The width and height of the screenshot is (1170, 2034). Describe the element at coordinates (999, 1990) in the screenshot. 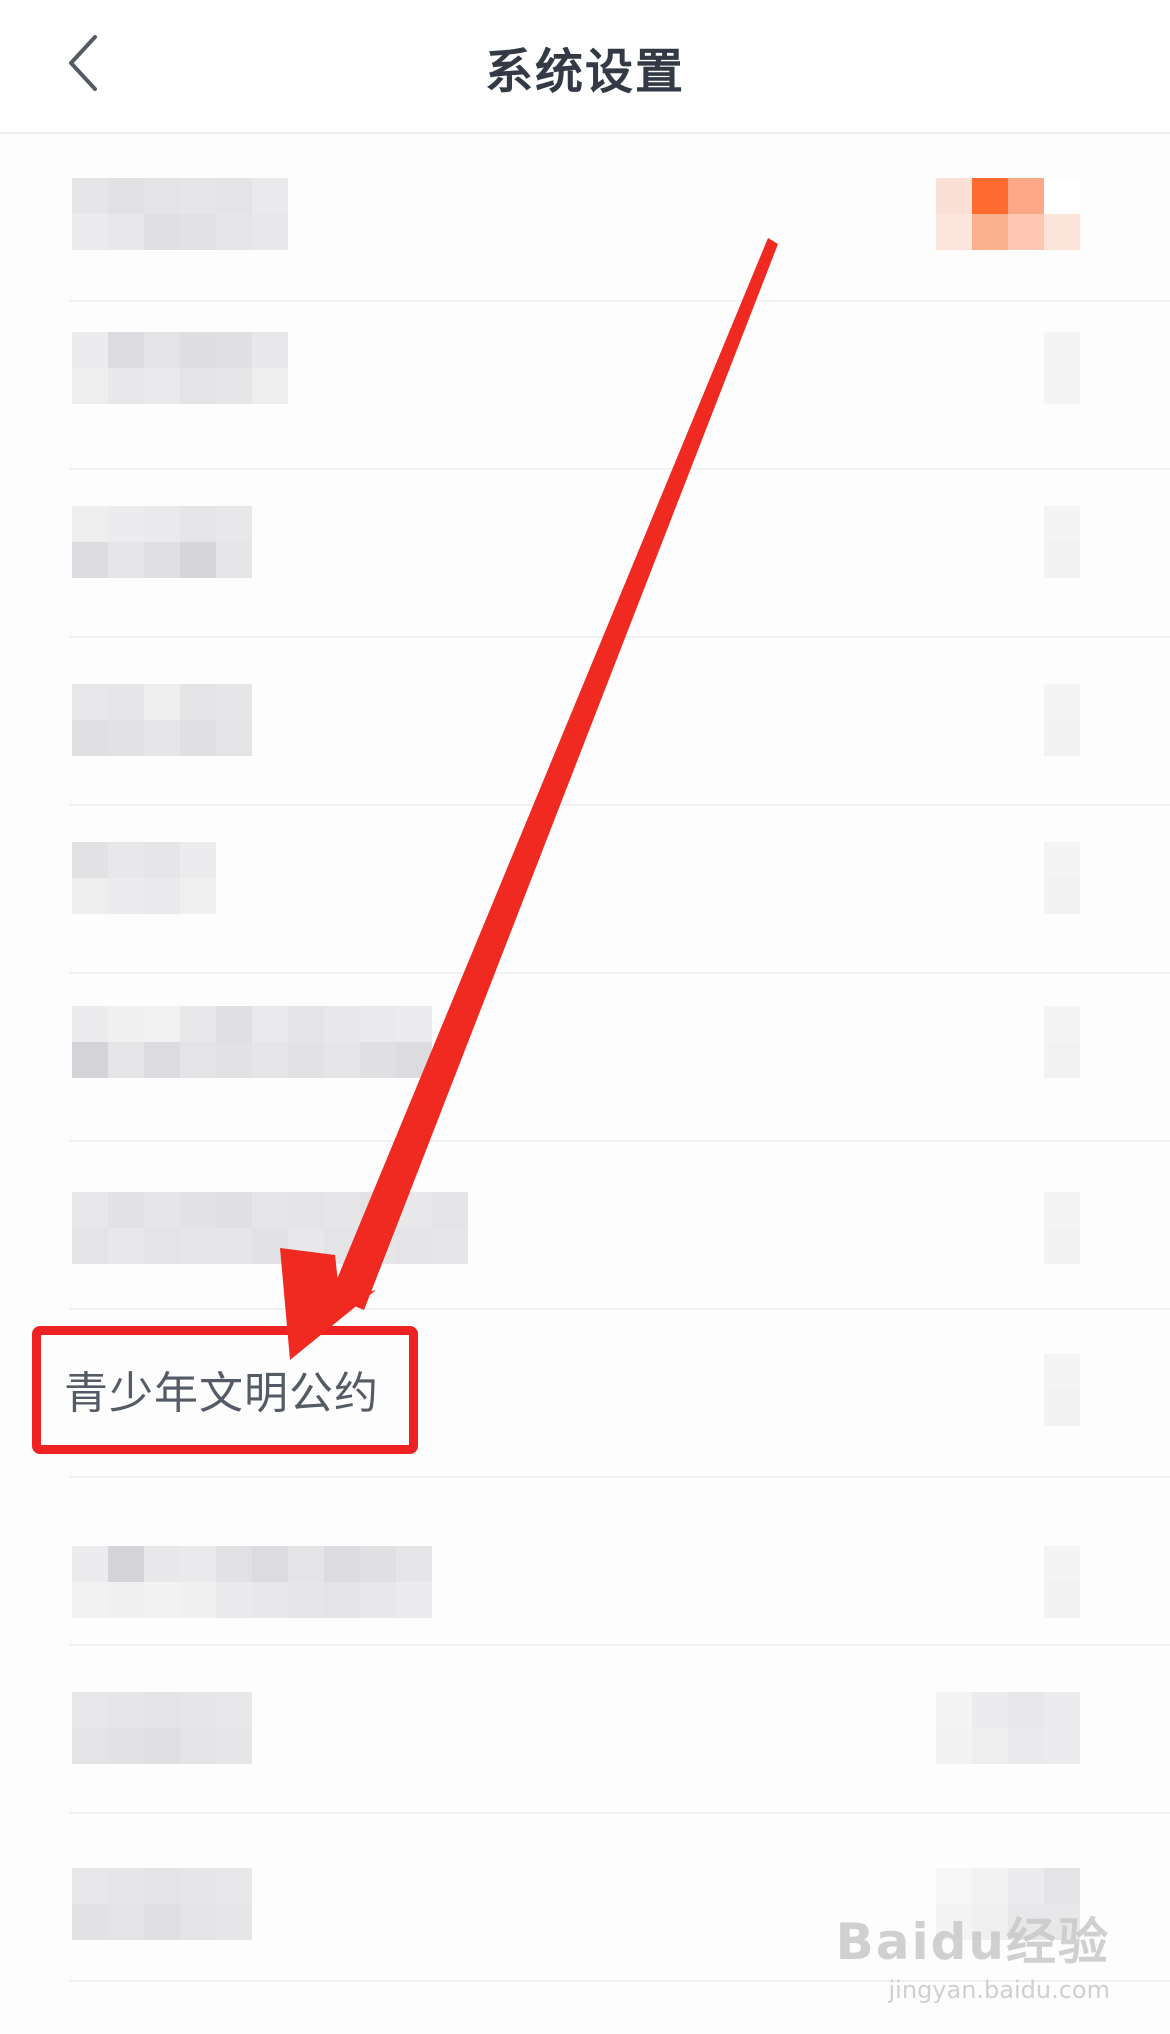

I see `watermark-sub: jingyan.baidu.com` at that location.